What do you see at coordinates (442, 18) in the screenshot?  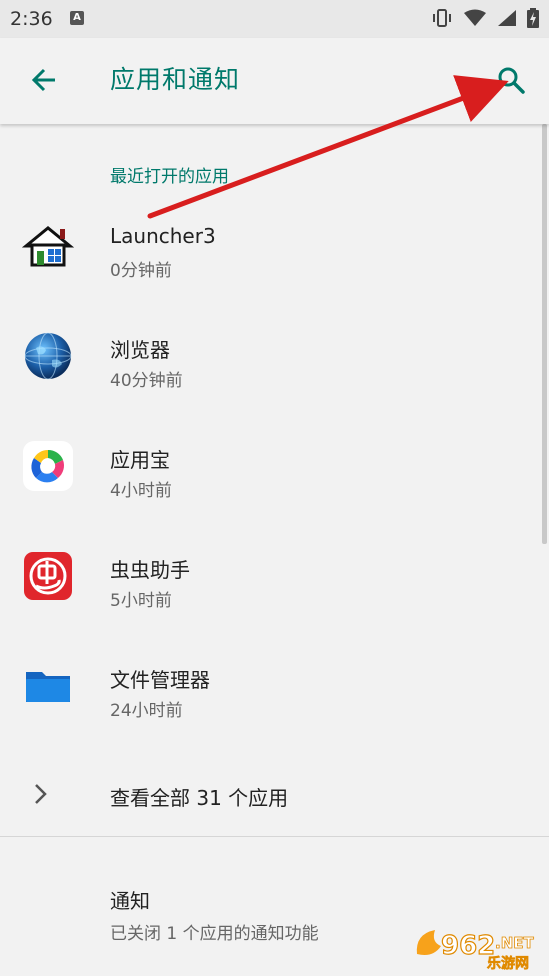 I see `vibrate-icon` at bounding box center [442, 18].